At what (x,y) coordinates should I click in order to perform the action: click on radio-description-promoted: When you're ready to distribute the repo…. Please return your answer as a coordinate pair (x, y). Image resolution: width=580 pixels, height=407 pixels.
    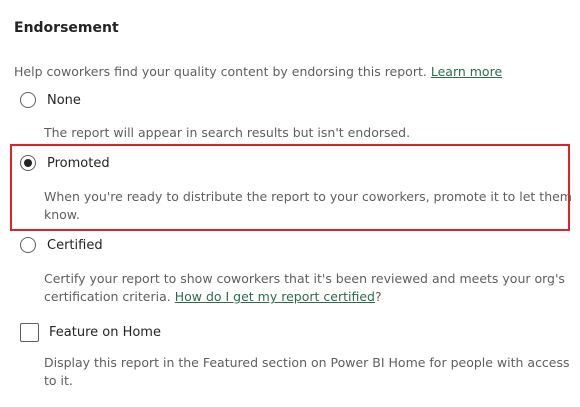
    Looking at the image, I should click on (308, 205).